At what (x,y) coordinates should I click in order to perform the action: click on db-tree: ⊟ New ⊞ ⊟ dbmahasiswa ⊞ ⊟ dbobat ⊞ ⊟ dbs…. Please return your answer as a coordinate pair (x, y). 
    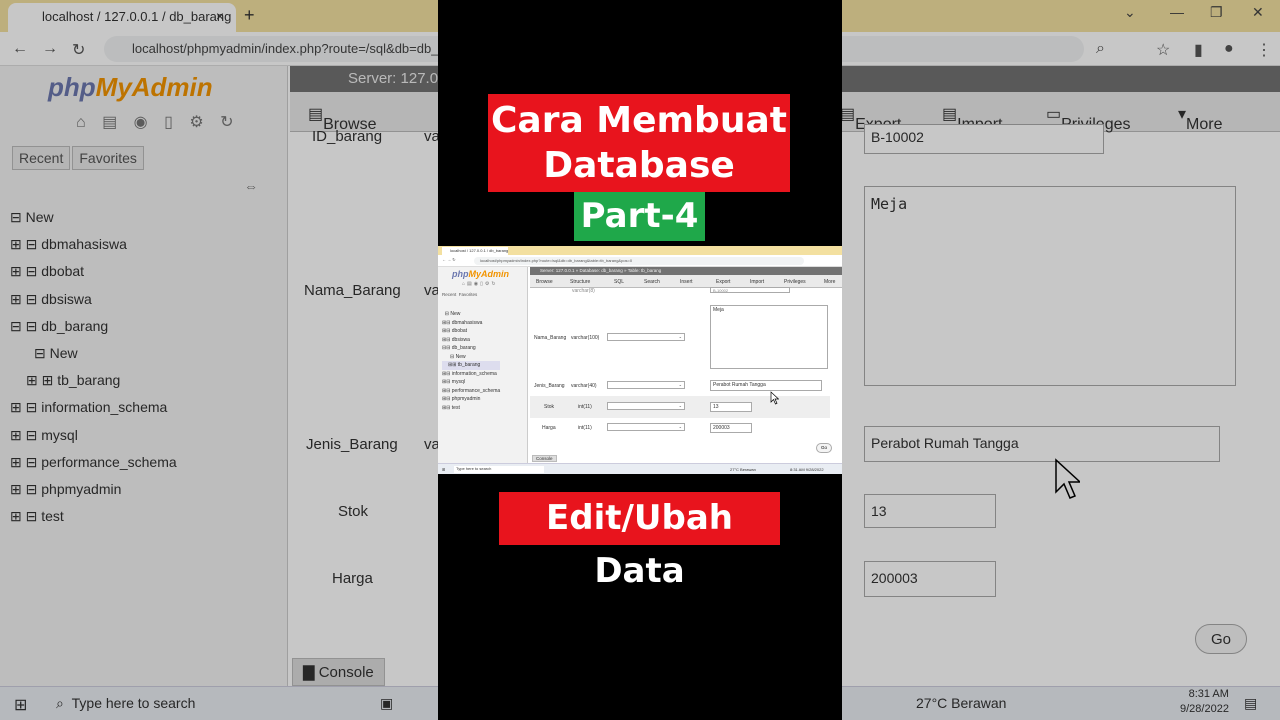
    Looking at the image, I should click on (93, 367).